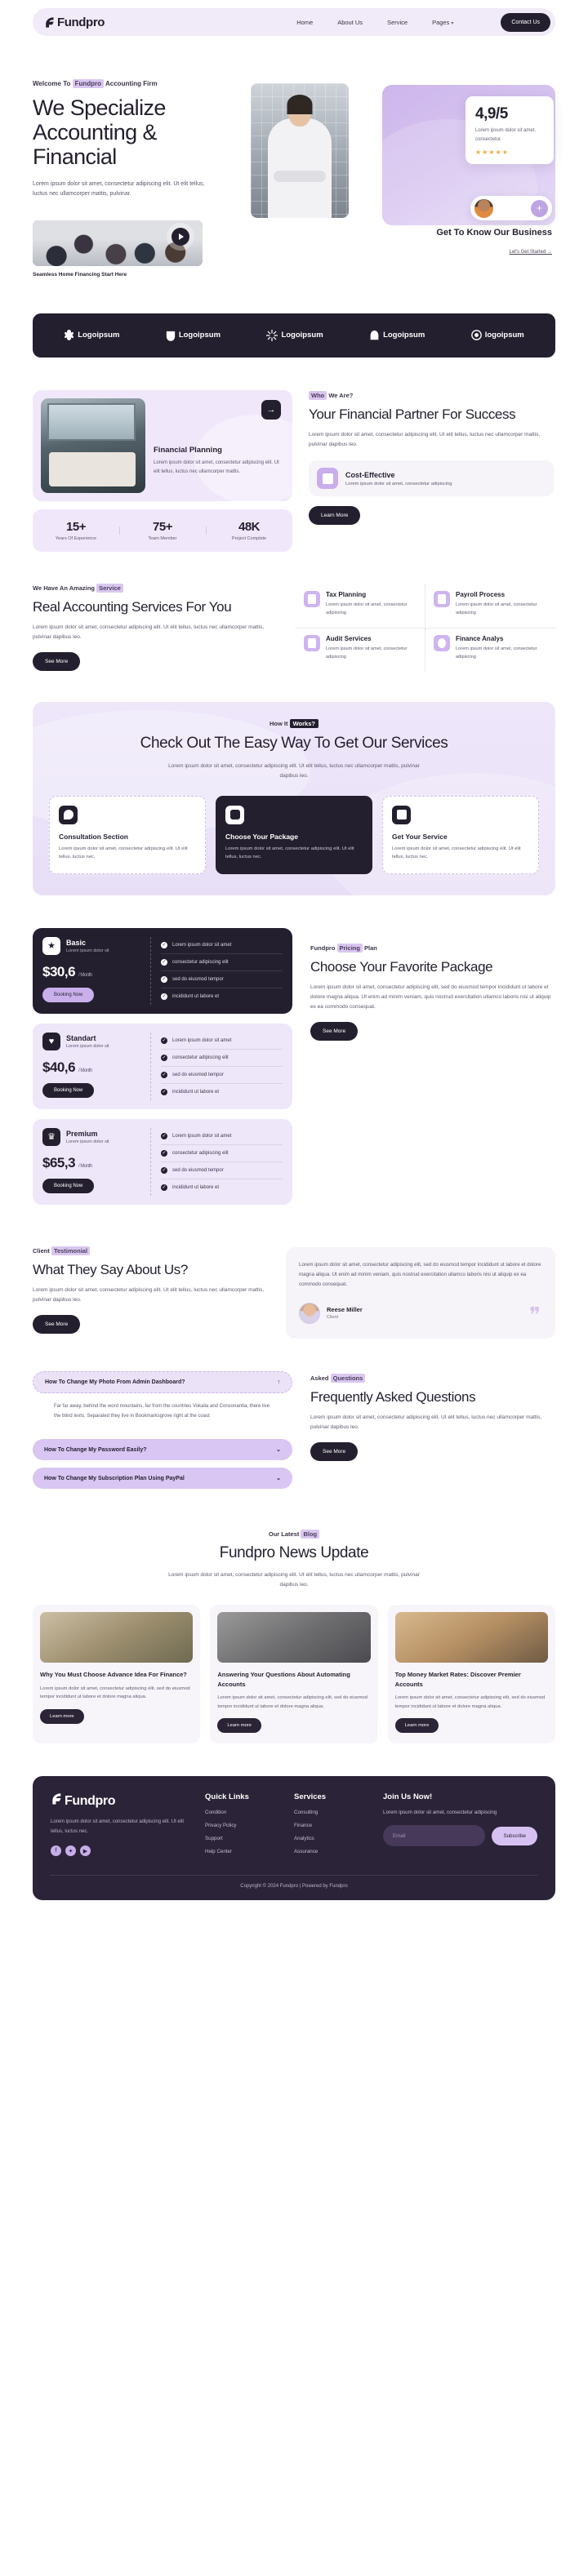 This screenshot has height=2576, width=588. I want to click on partner-logo-4-label: Logoipsum, so click(404, 335).